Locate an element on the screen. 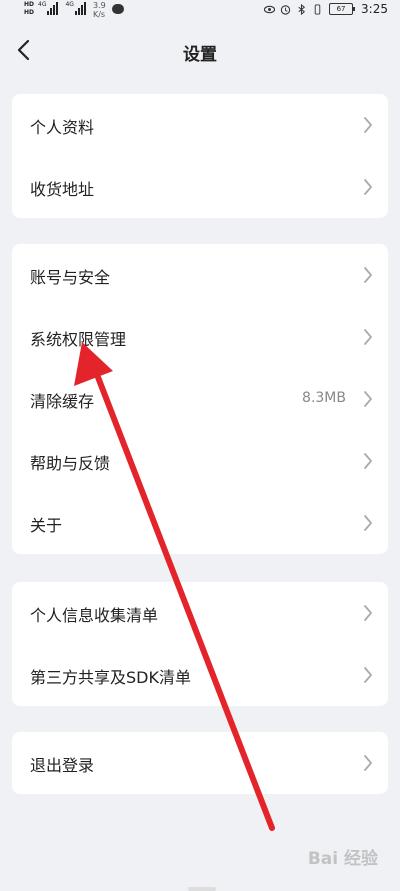 The width and height of the screenshot is (400, 891). page-title: 设置 is located at coordinates (200, 55).